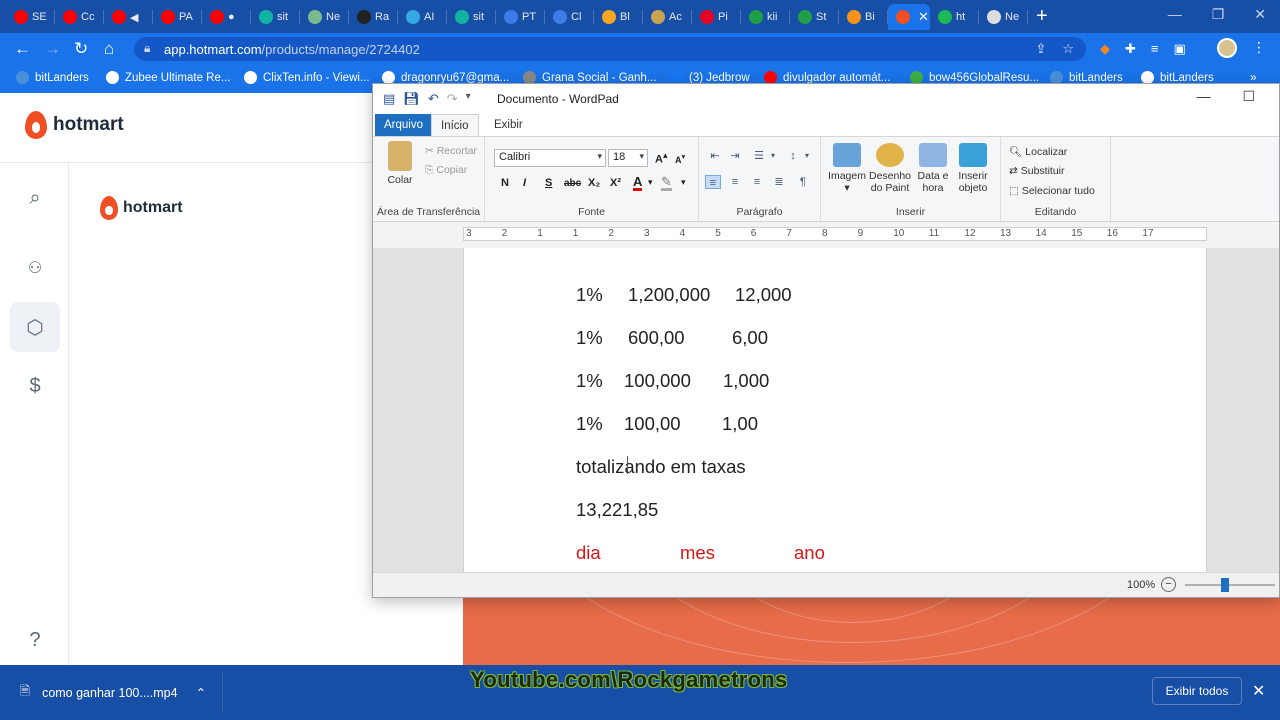  I want to click on browser-tab: AI, so click(422, 17).